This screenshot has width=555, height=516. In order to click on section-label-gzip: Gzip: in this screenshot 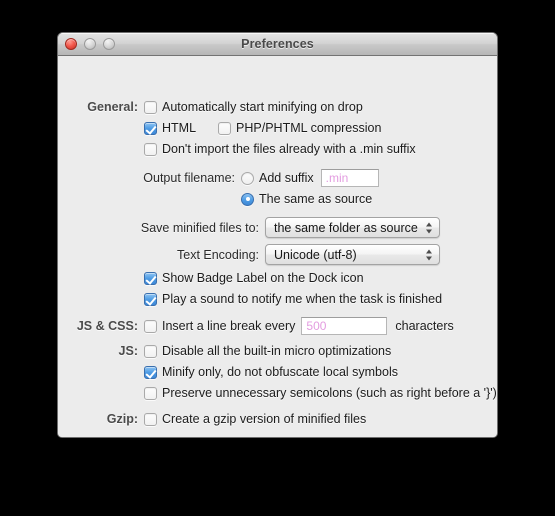, I will do `click(122, 419)`.